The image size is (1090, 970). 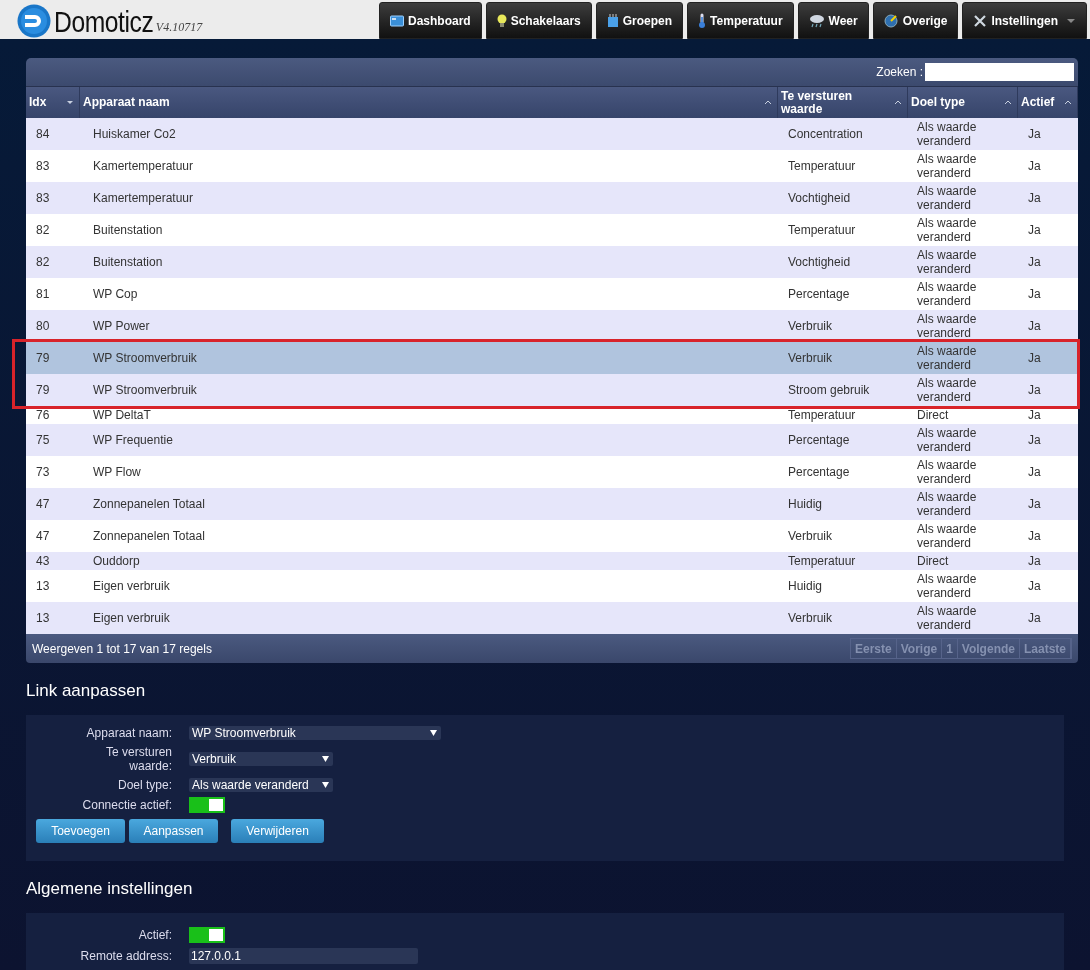 What do you see at coordinates (639, 20) in the screenshot?
I see `nav-button: Groepen` at bounding box center [639, 20].